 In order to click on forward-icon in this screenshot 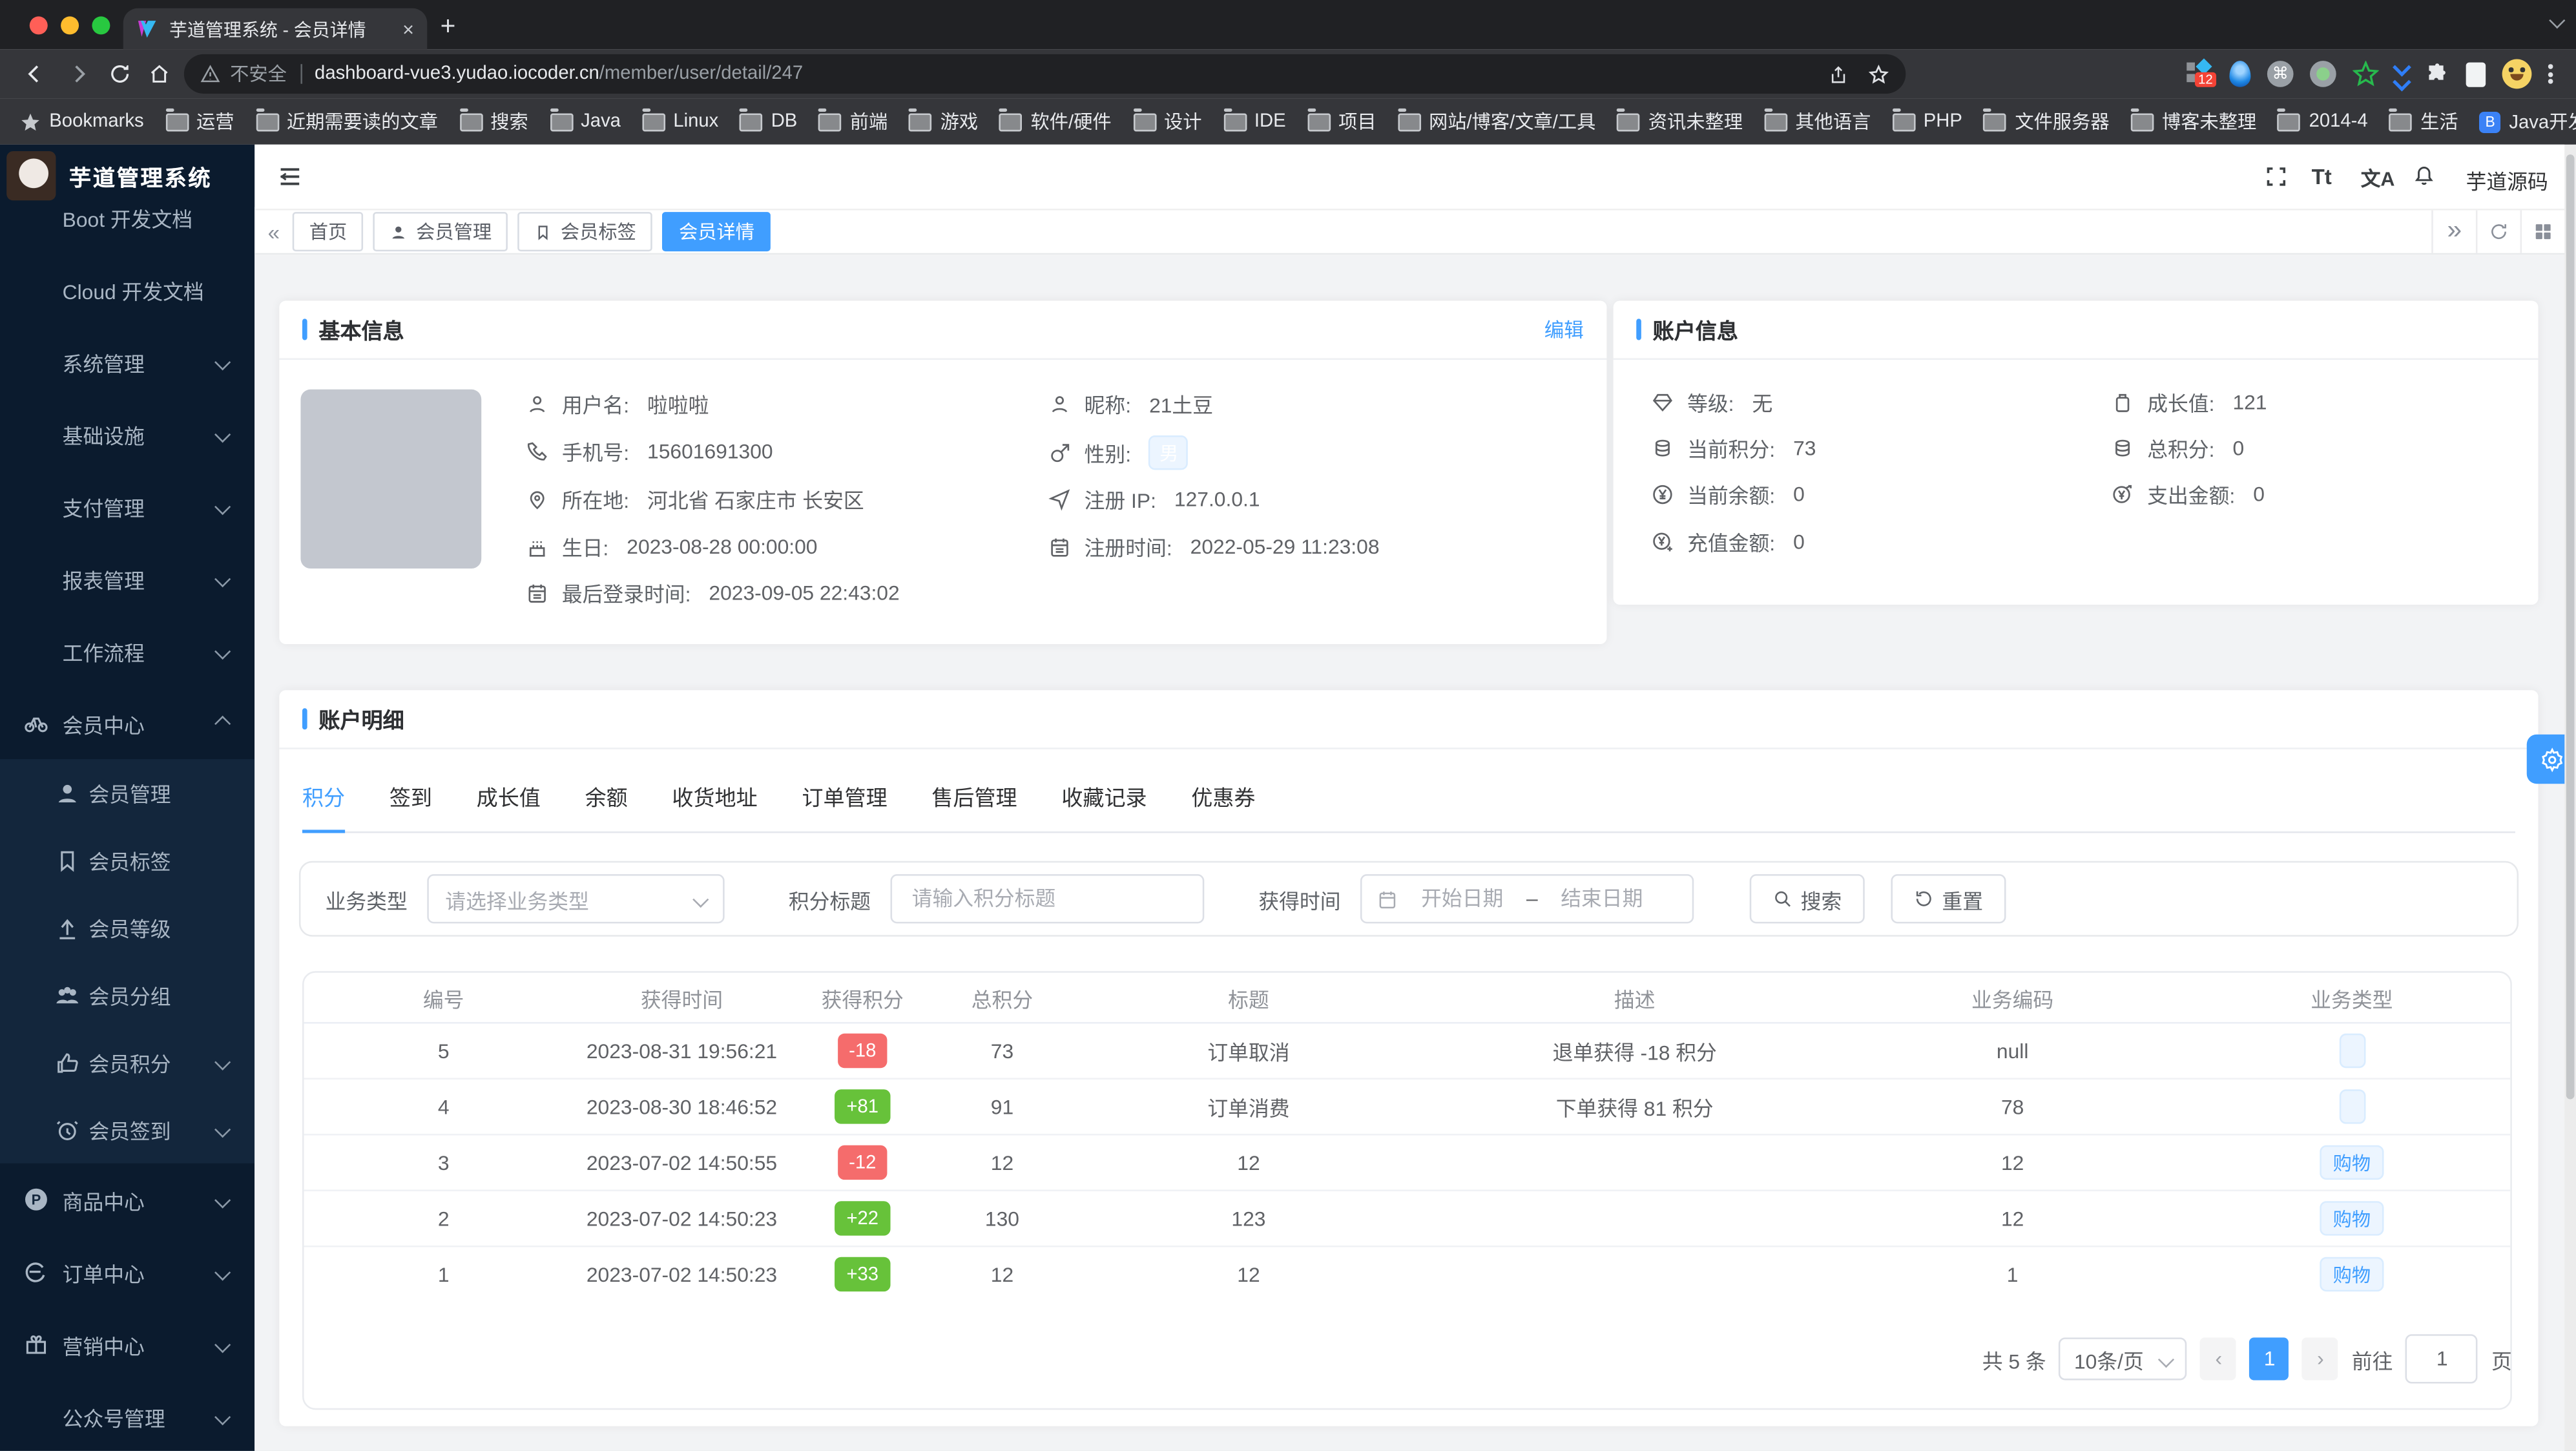, I will do `click(78, 74)`.